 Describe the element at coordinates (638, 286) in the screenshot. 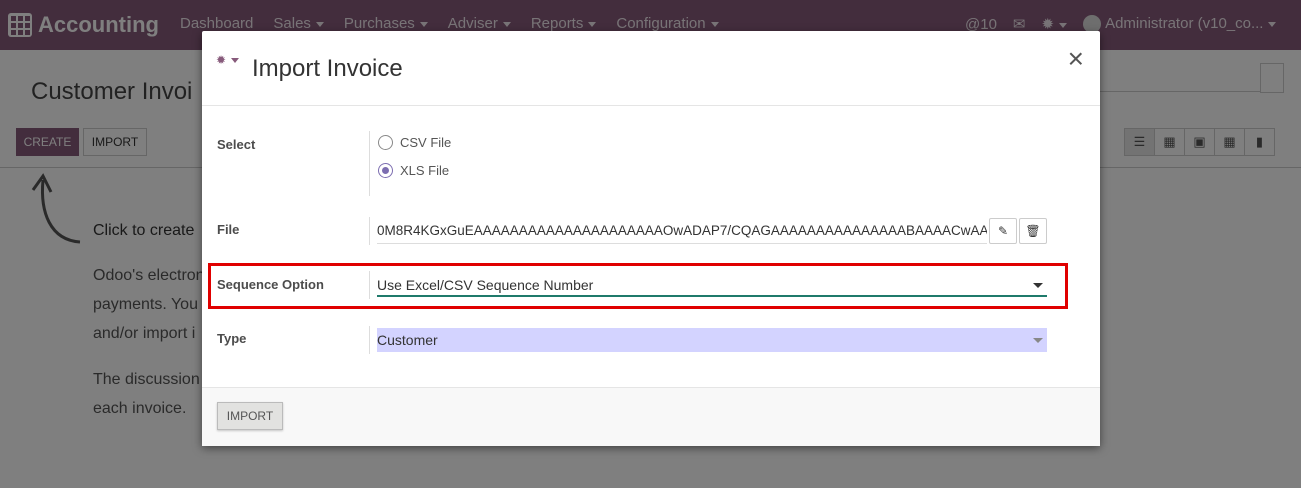

I see `highlight-frame` at that location.